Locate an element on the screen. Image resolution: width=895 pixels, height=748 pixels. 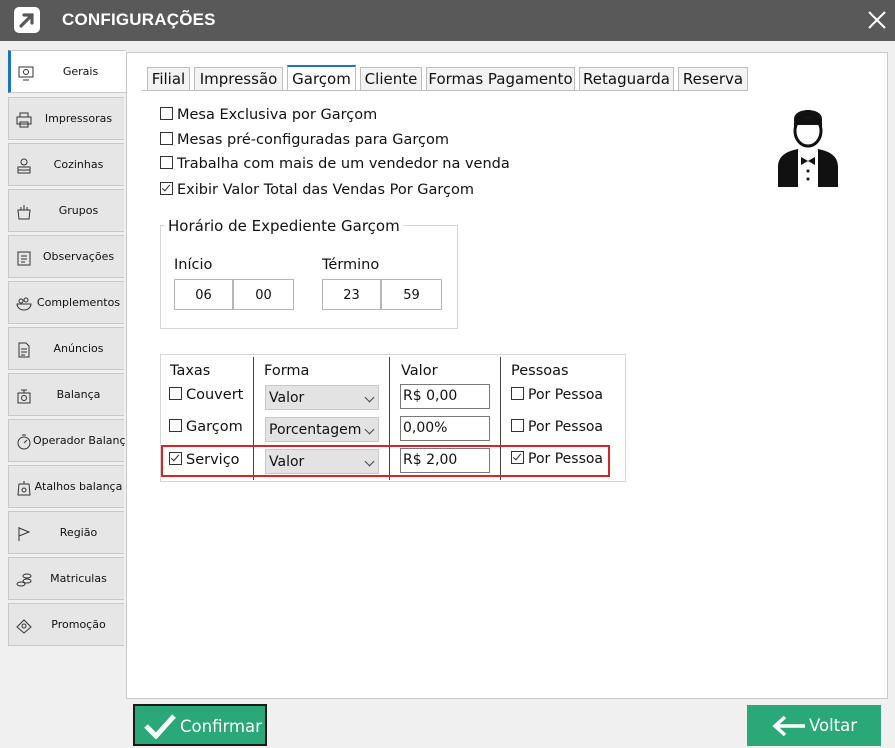
sidebar-item-grupos: Grupos is located at coordinates (66, 210).